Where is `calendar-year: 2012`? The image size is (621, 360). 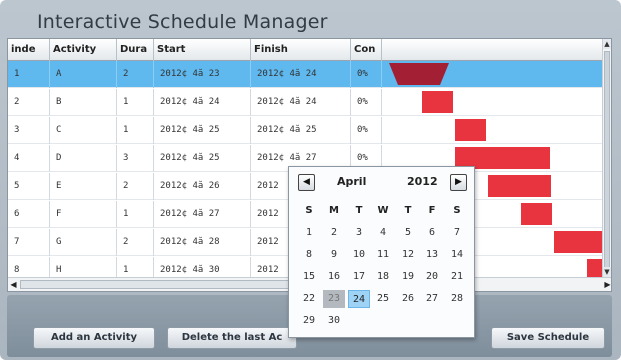
calendar-year: 2012 is located at coordinates (422, 181).